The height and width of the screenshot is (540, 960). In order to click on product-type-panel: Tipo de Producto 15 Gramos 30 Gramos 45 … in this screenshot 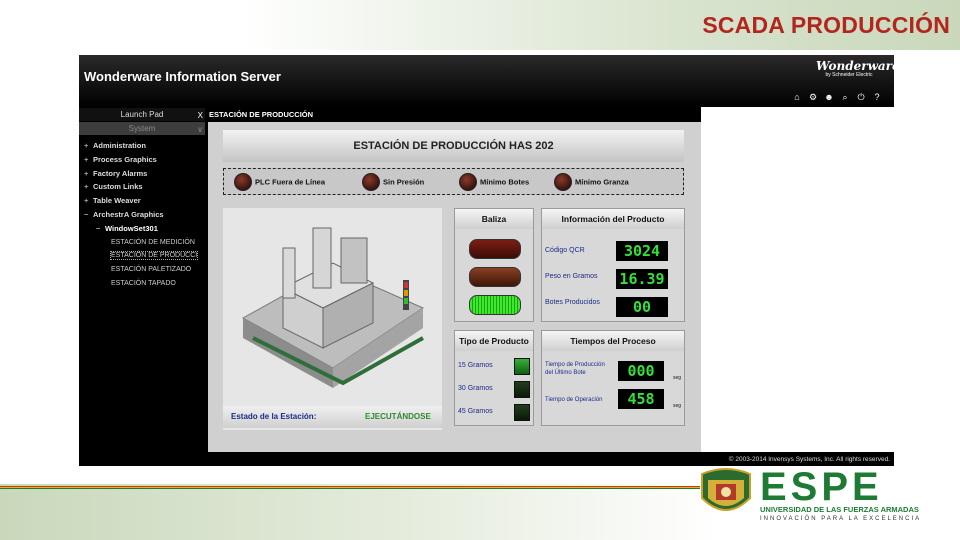, I will do `click(494, 378)`.